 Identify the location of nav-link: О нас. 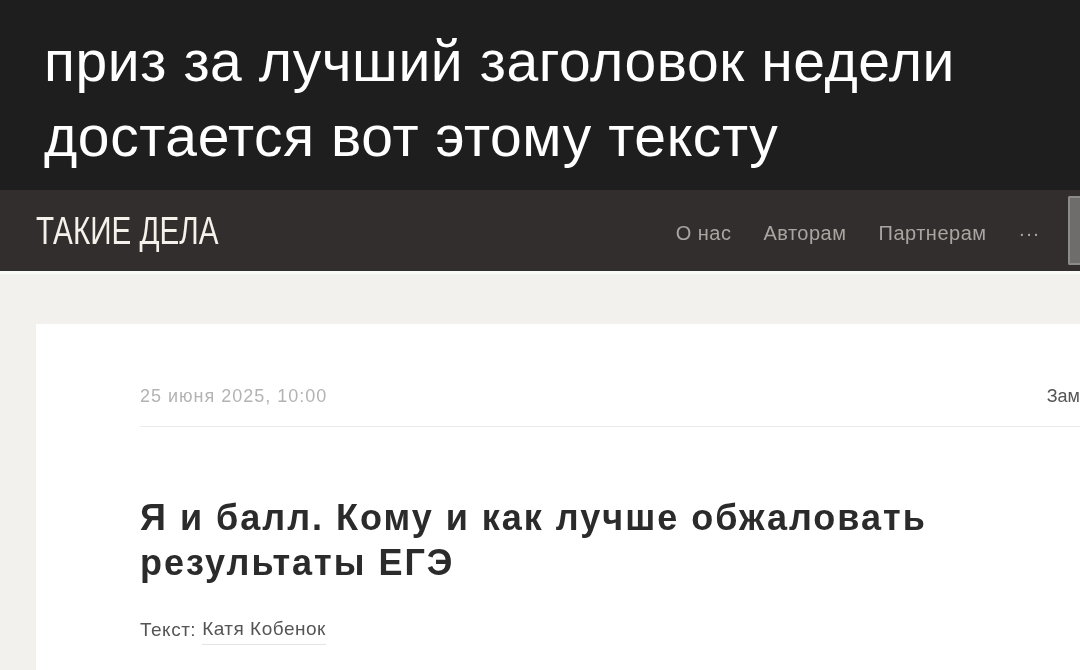
(703, 232).